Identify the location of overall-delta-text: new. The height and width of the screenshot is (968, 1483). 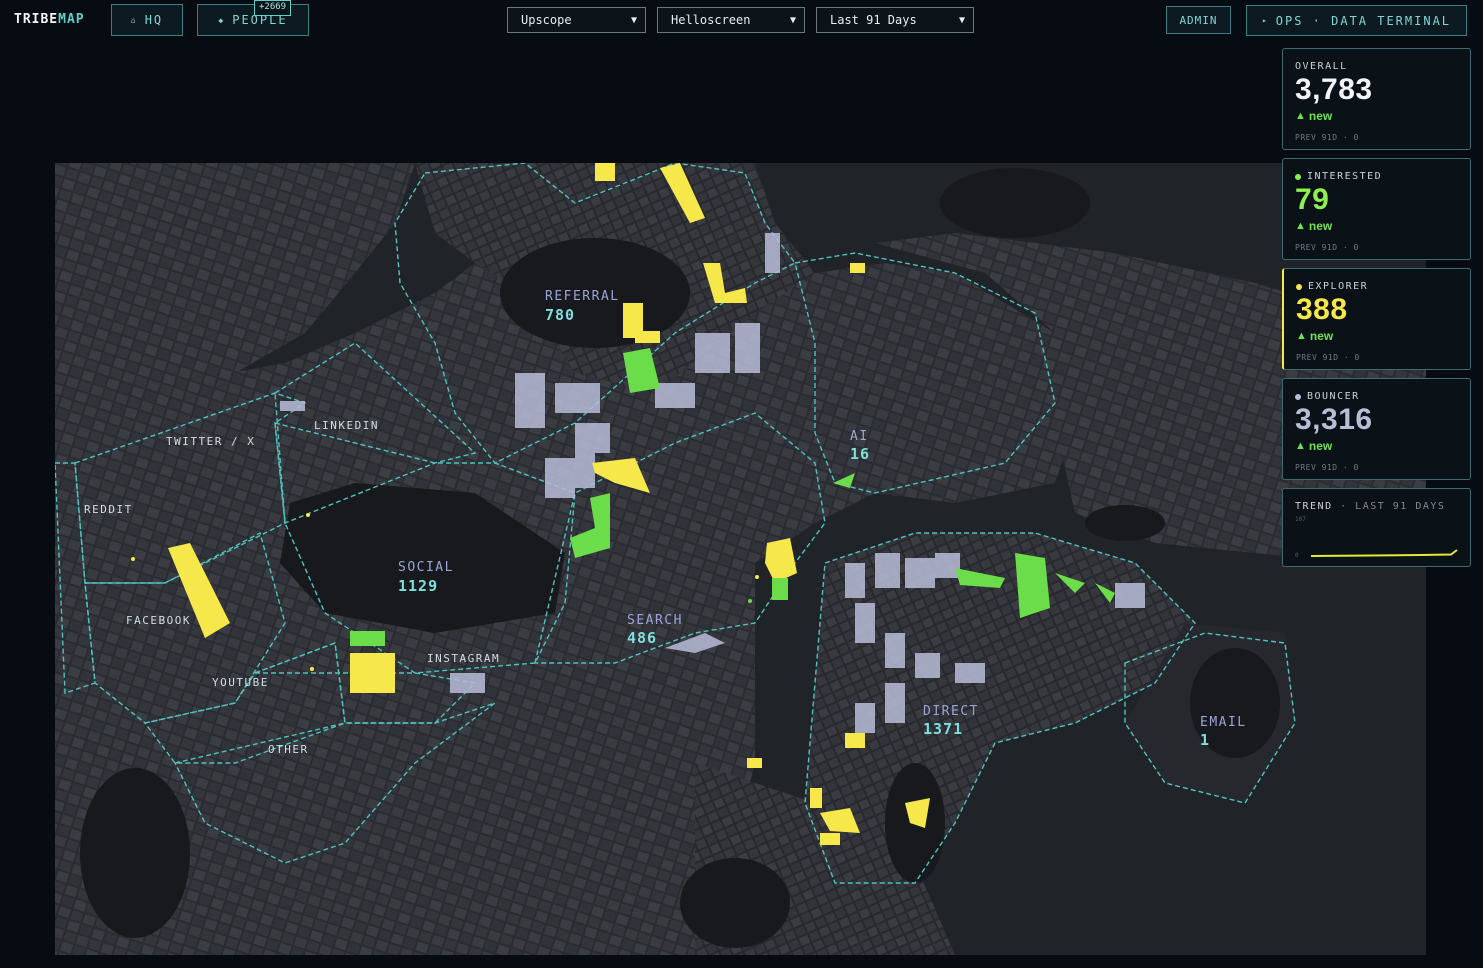
(1320, 116).